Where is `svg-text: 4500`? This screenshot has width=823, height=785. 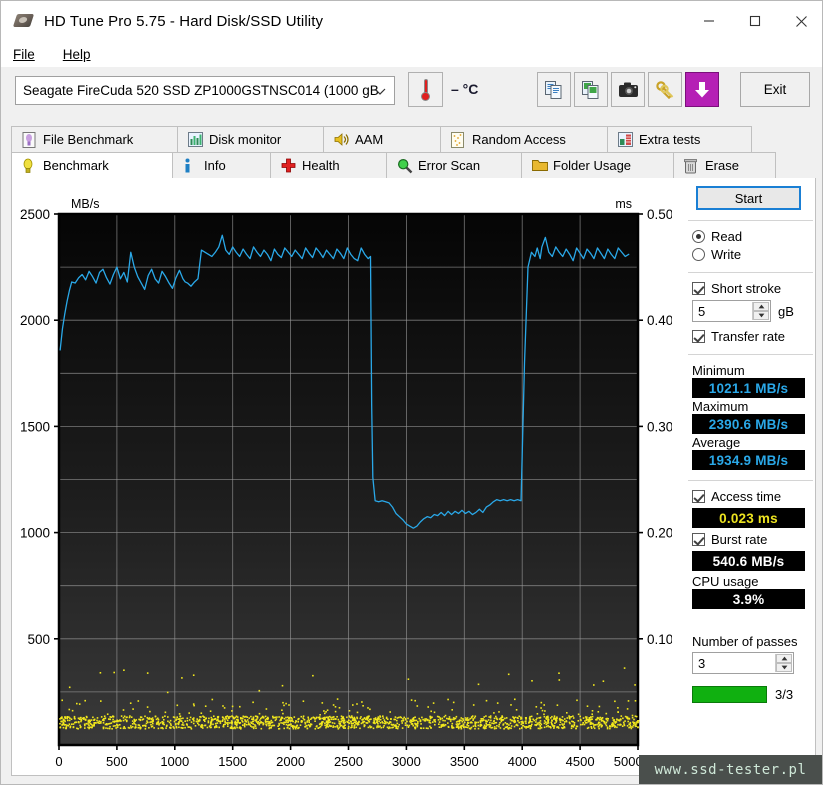
svg-text: 4500 is located at coordinates (580, 761).